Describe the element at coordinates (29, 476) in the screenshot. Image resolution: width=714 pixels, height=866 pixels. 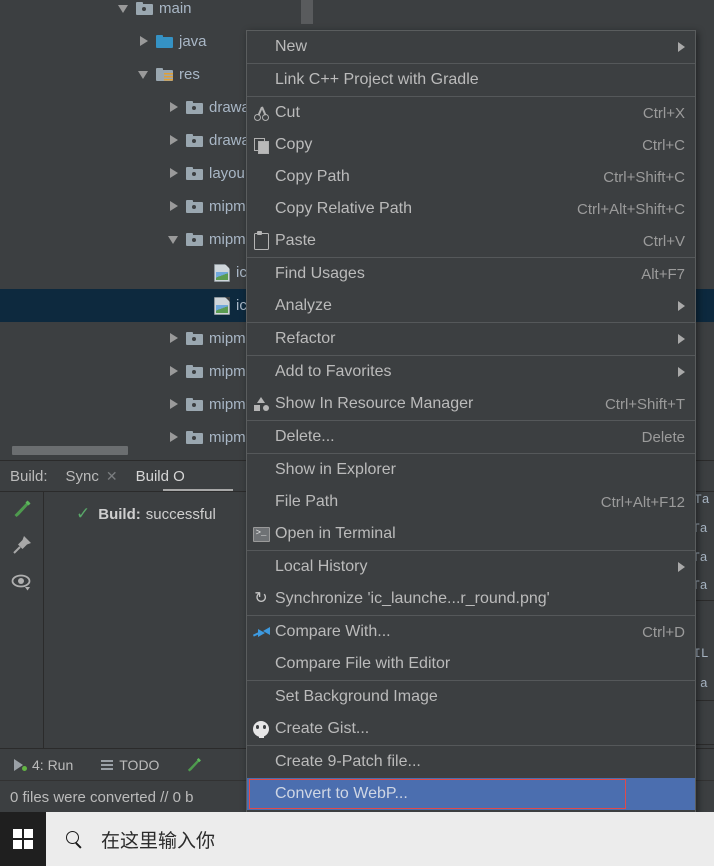
I see `build-window-title: Build:` at that location.